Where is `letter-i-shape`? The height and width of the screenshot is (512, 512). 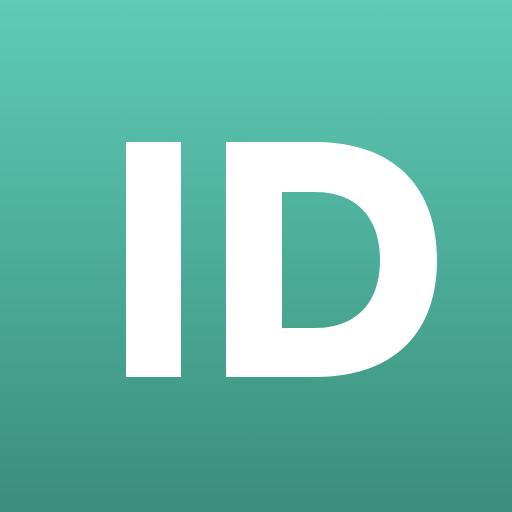 letter-i-shape is located at coordinates (153, 259).